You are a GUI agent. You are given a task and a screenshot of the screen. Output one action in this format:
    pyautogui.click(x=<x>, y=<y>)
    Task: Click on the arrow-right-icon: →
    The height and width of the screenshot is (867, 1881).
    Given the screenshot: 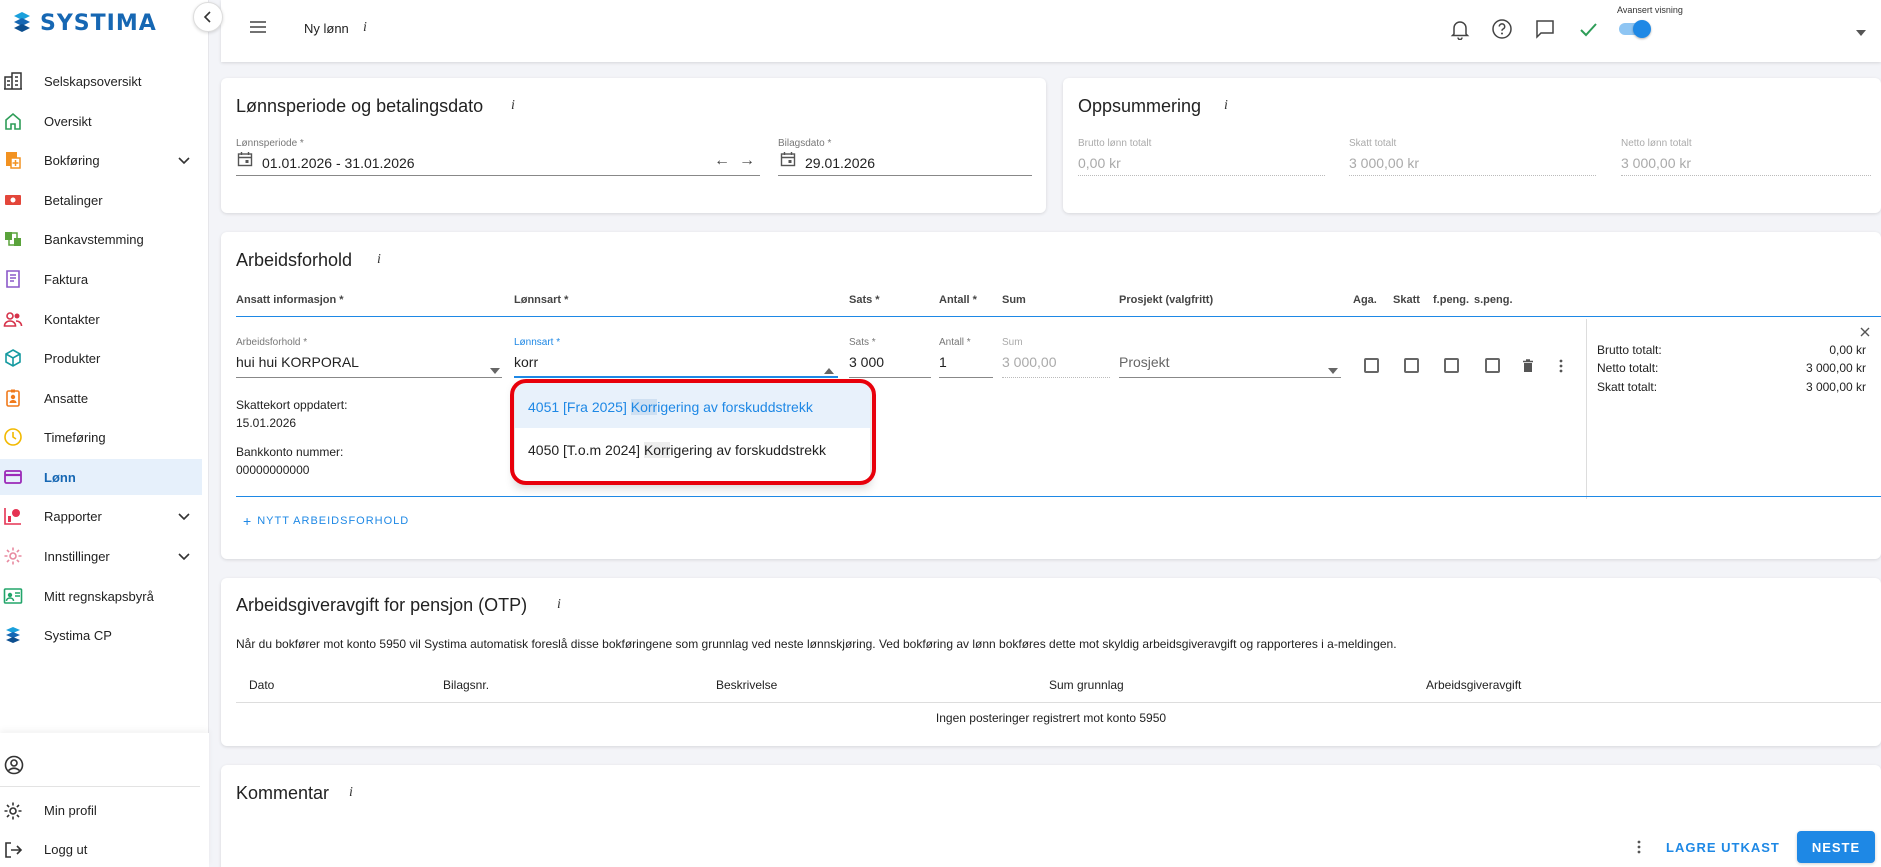 What is the action you would take?
    pyautogui.click(x=747, y=161)
    